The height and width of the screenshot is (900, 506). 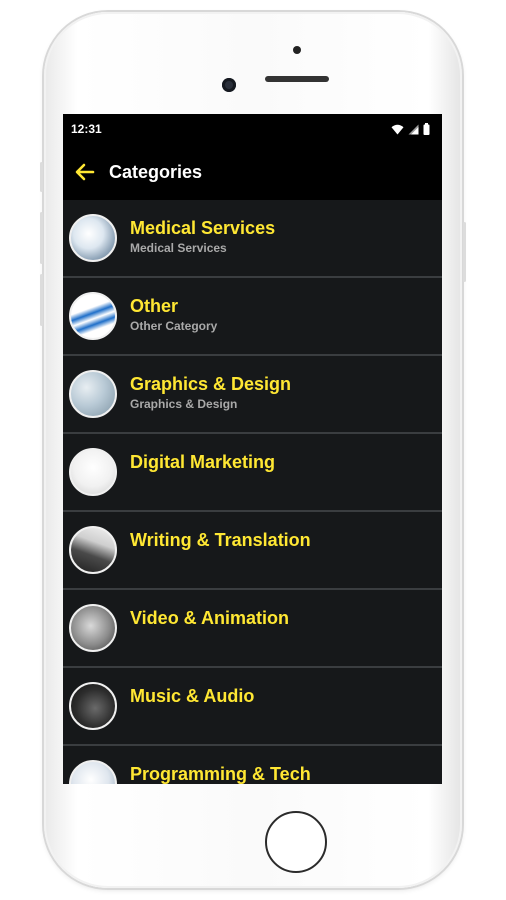 I want to click on programming-thumbnail, so click(x=93, y=772).